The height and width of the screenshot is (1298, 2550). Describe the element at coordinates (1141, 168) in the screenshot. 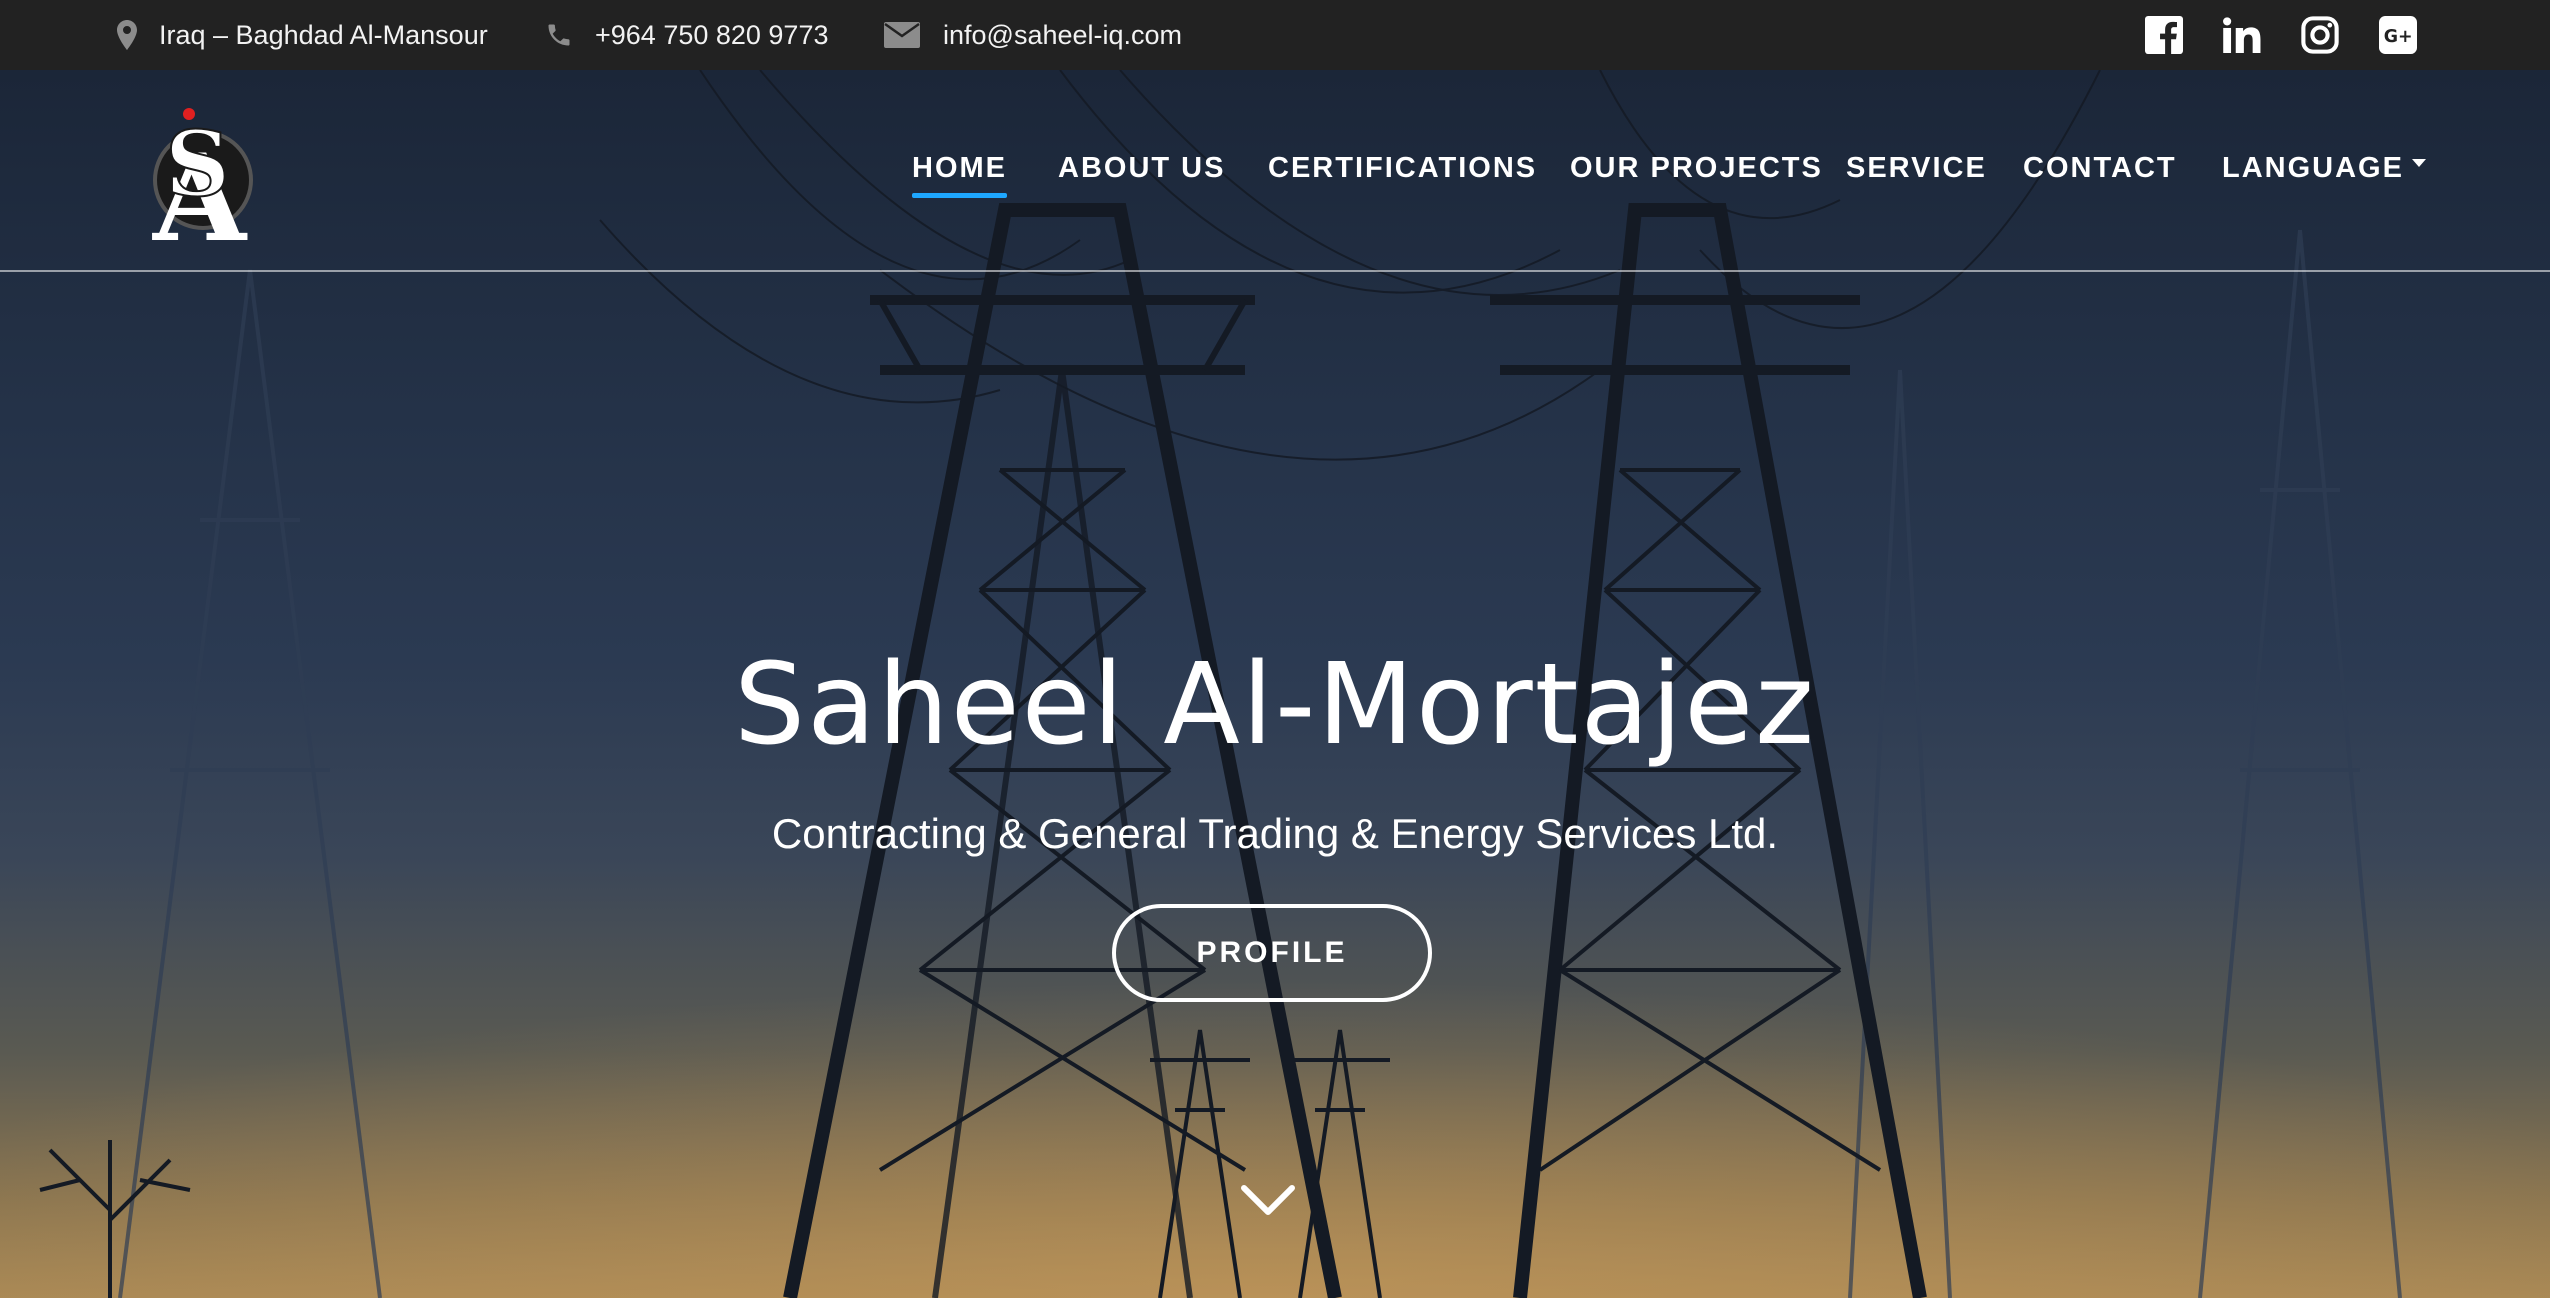

I see `nav-about-us: ABOUT US` at that location.